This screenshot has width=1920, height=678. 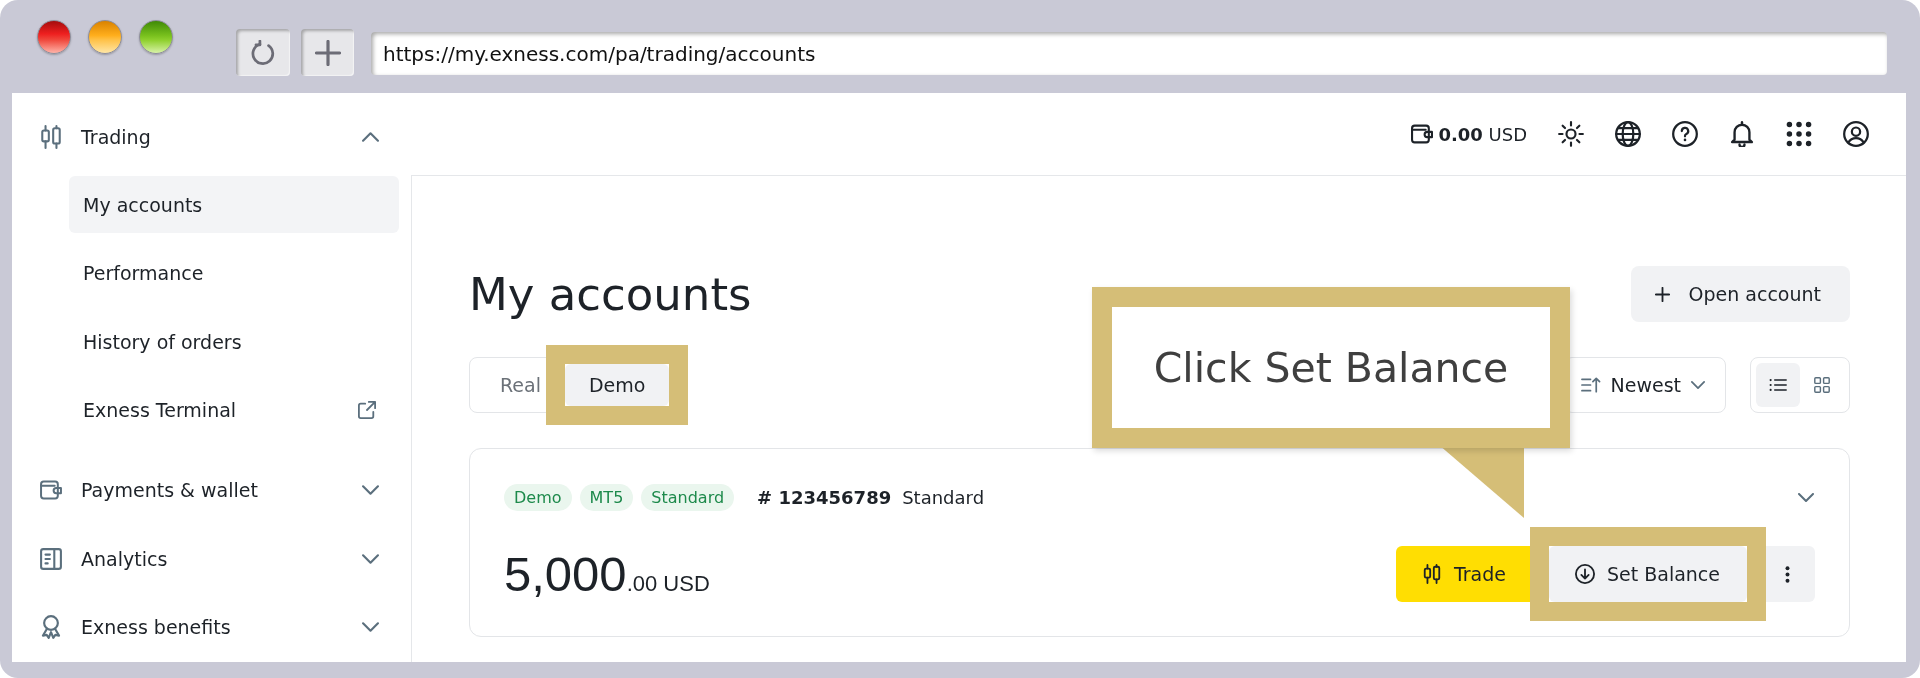 I want to click on page-title: My accounts, so click(x=610, y=294).